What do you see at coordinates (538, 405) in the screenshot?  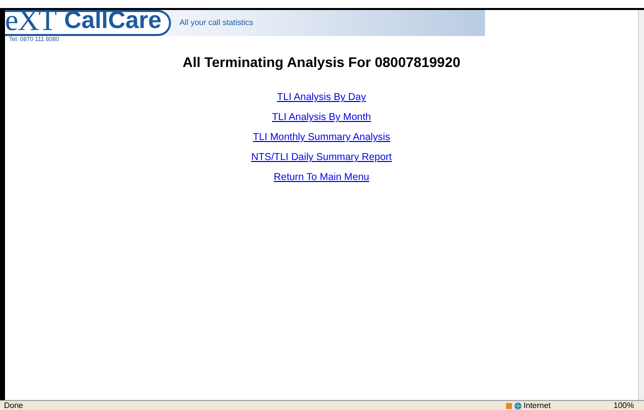 I see `zone-text: Internet` at bounding box center [538, 405].